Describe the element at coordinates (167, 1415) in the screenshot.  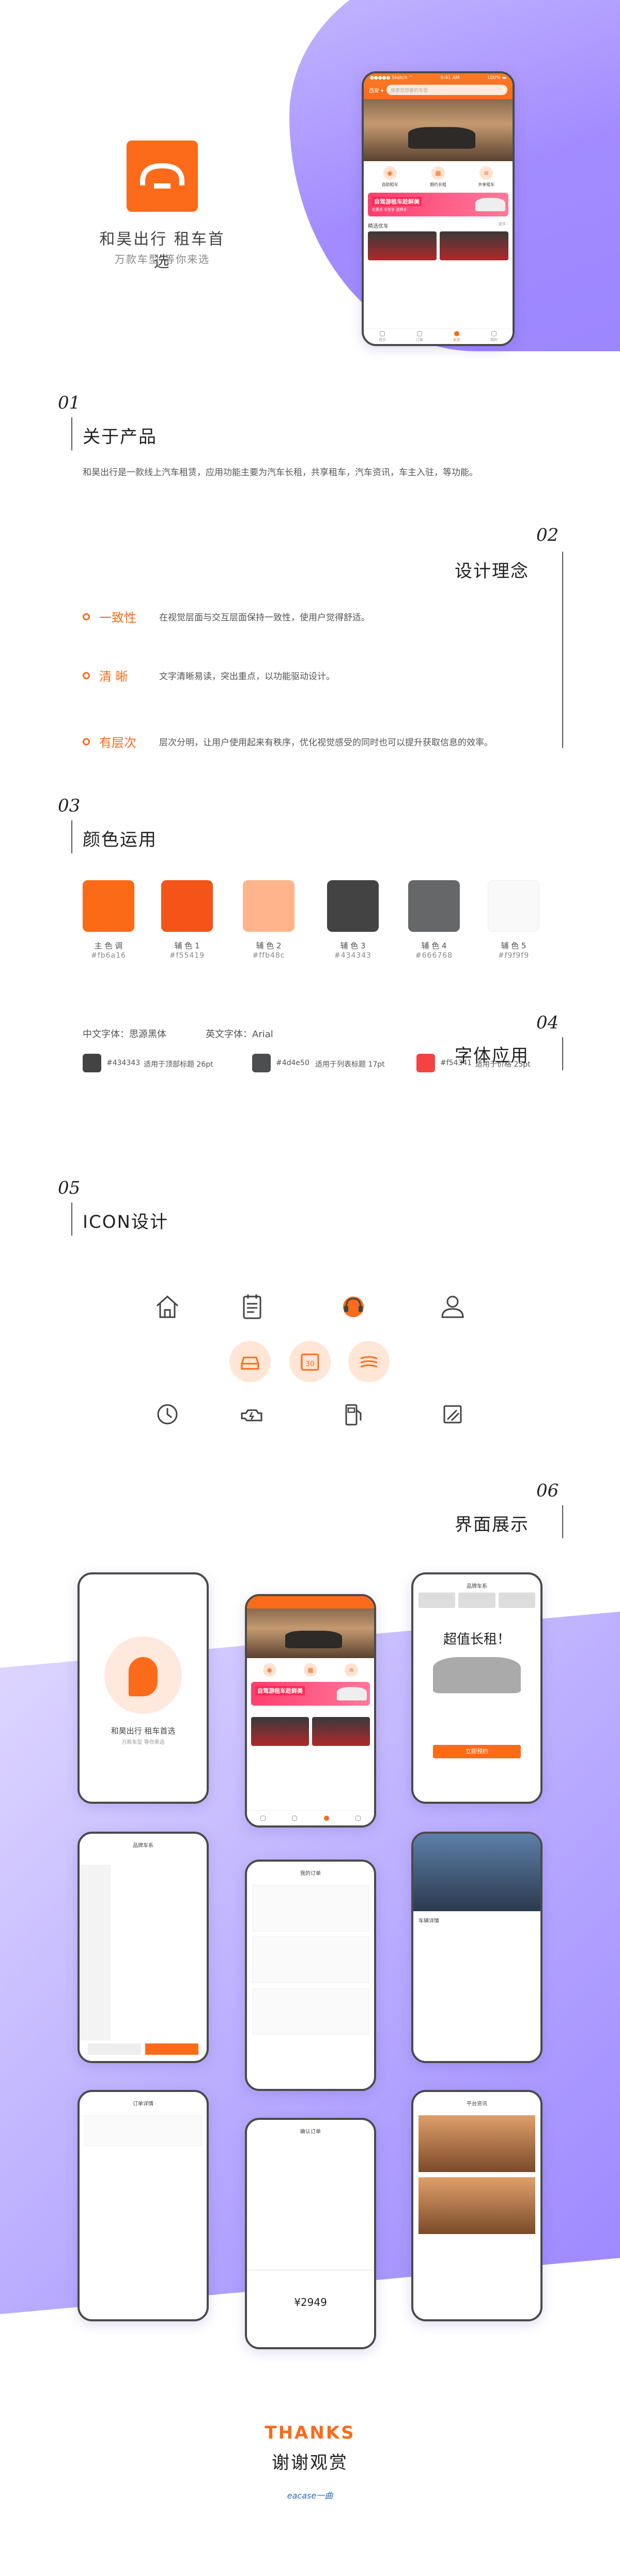
I see `clock-icon` at that location.